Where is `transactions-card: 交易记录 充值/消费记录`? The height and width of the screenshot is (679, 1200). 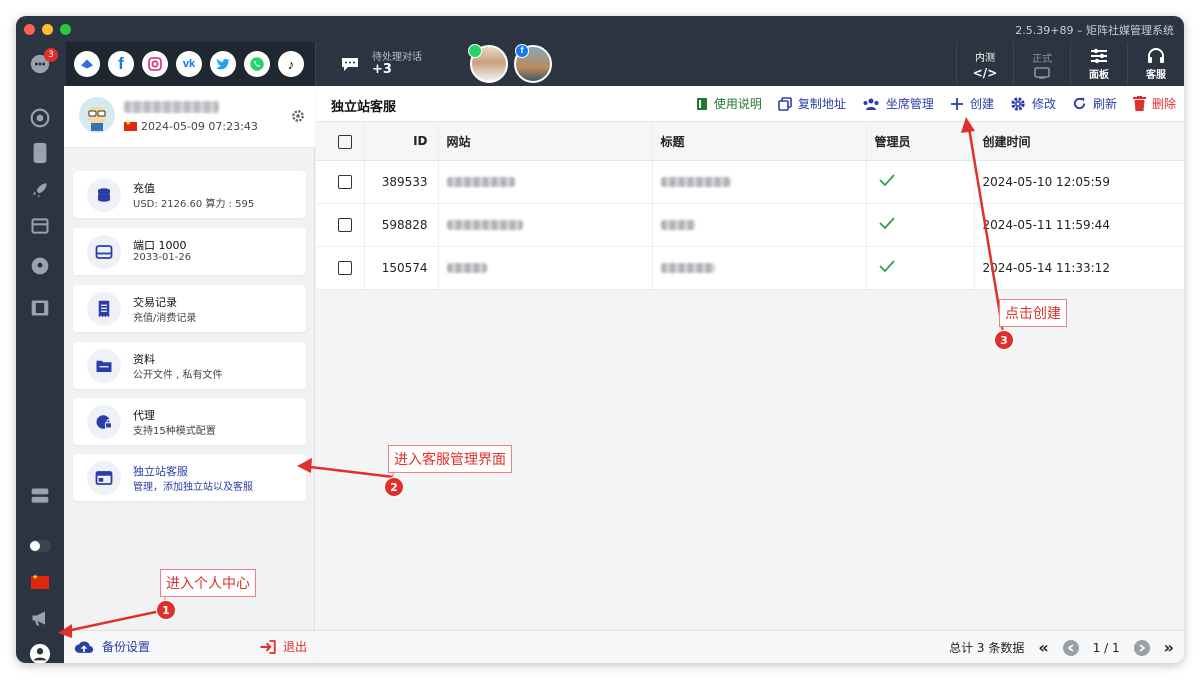
transactions-card: 交易记录 充值/消费记录 is located at coordinates (189, 308).